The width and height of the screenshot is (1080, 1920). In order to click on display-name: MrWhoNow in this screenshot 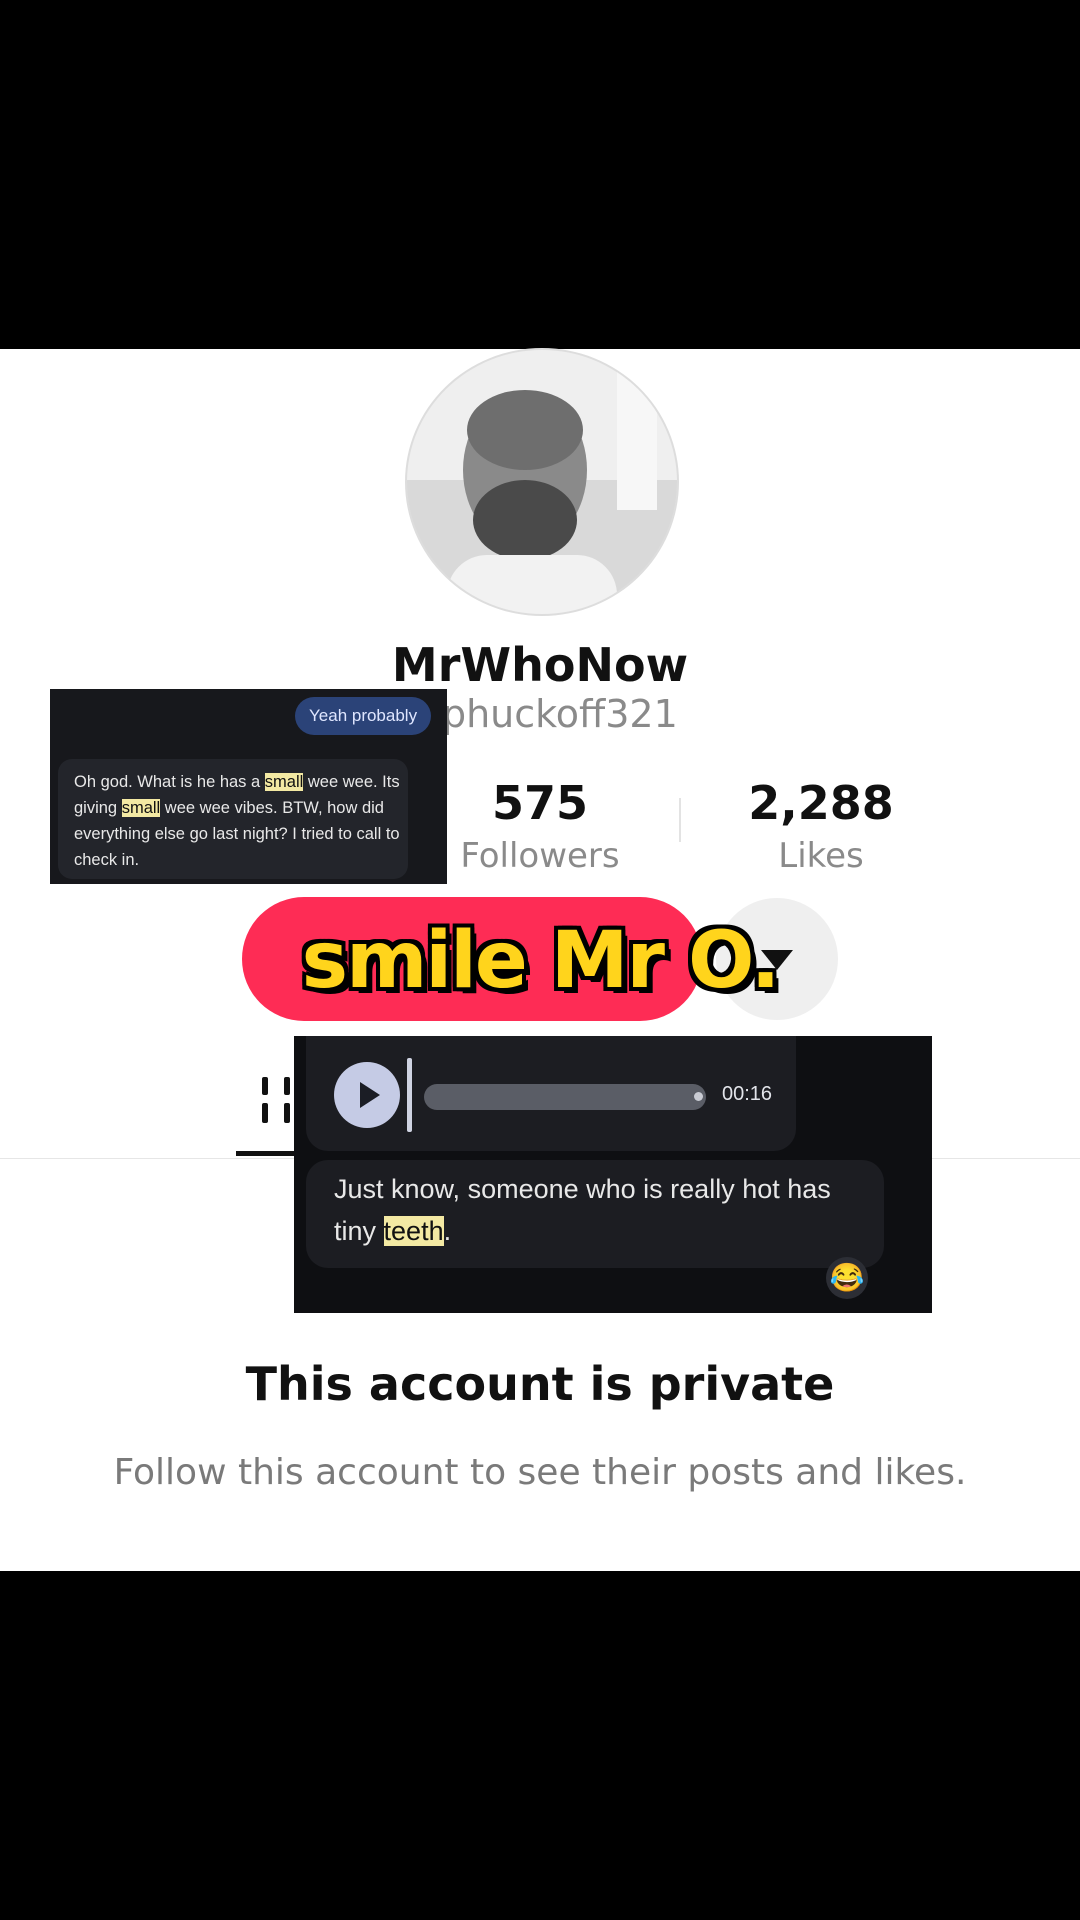, I will do `click(540, 665)`.